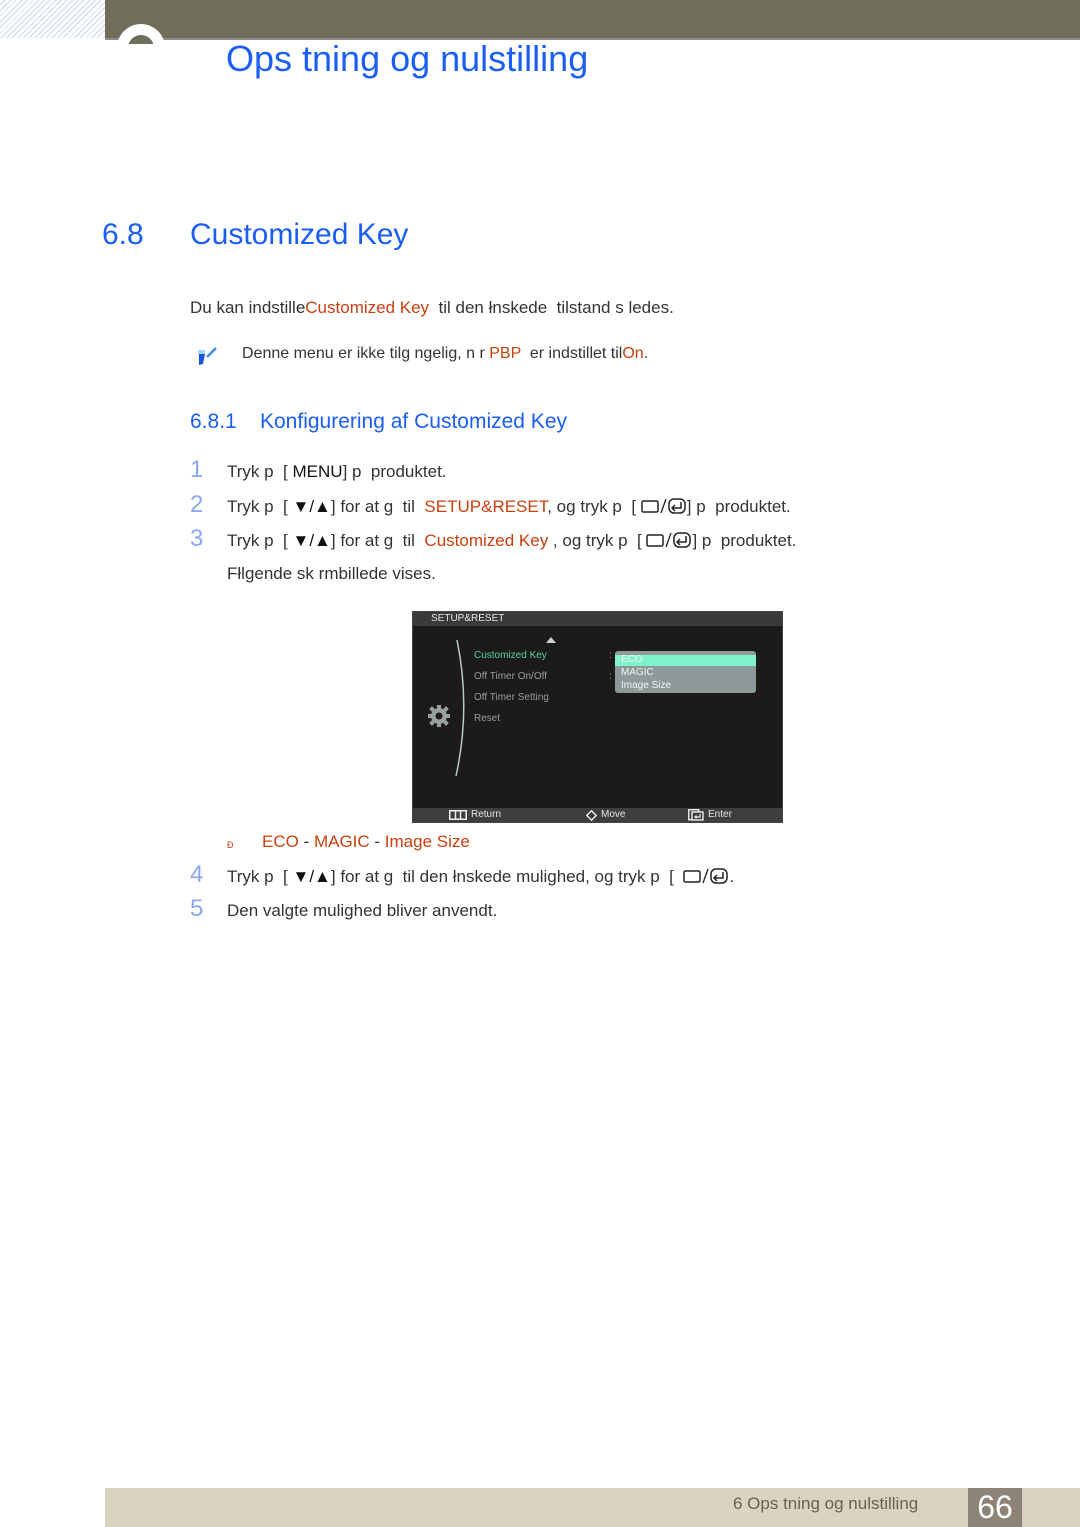 The height and width of the screenshot is (1527, 1080). What do you see at coordinates (510, 676) in the screenshot?
I see `osd-menu-item: Off Timer On/Off` at bounding box center [510, 676].